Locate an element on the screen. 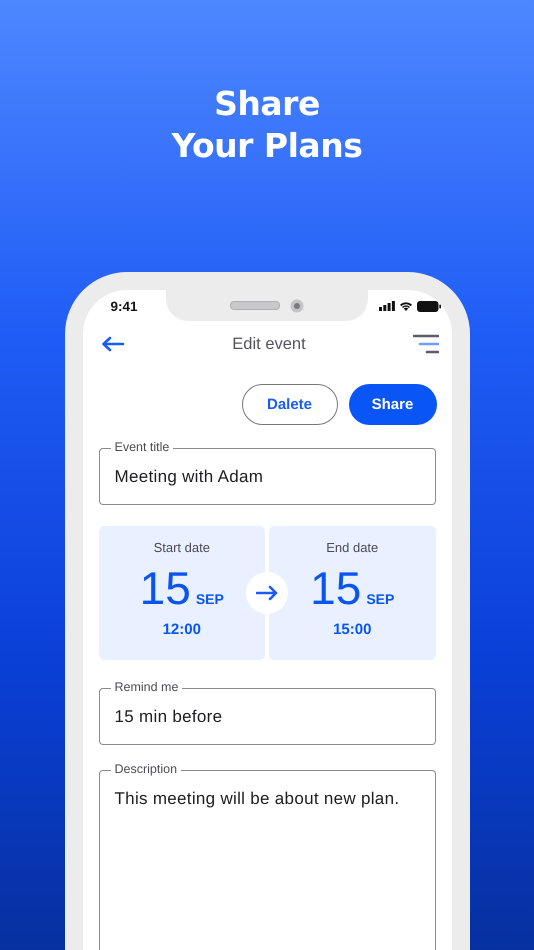 This screenshot has width=534, height=950. date-card: End date 15 SEP 15:00 is located at coordinates (352, 593).